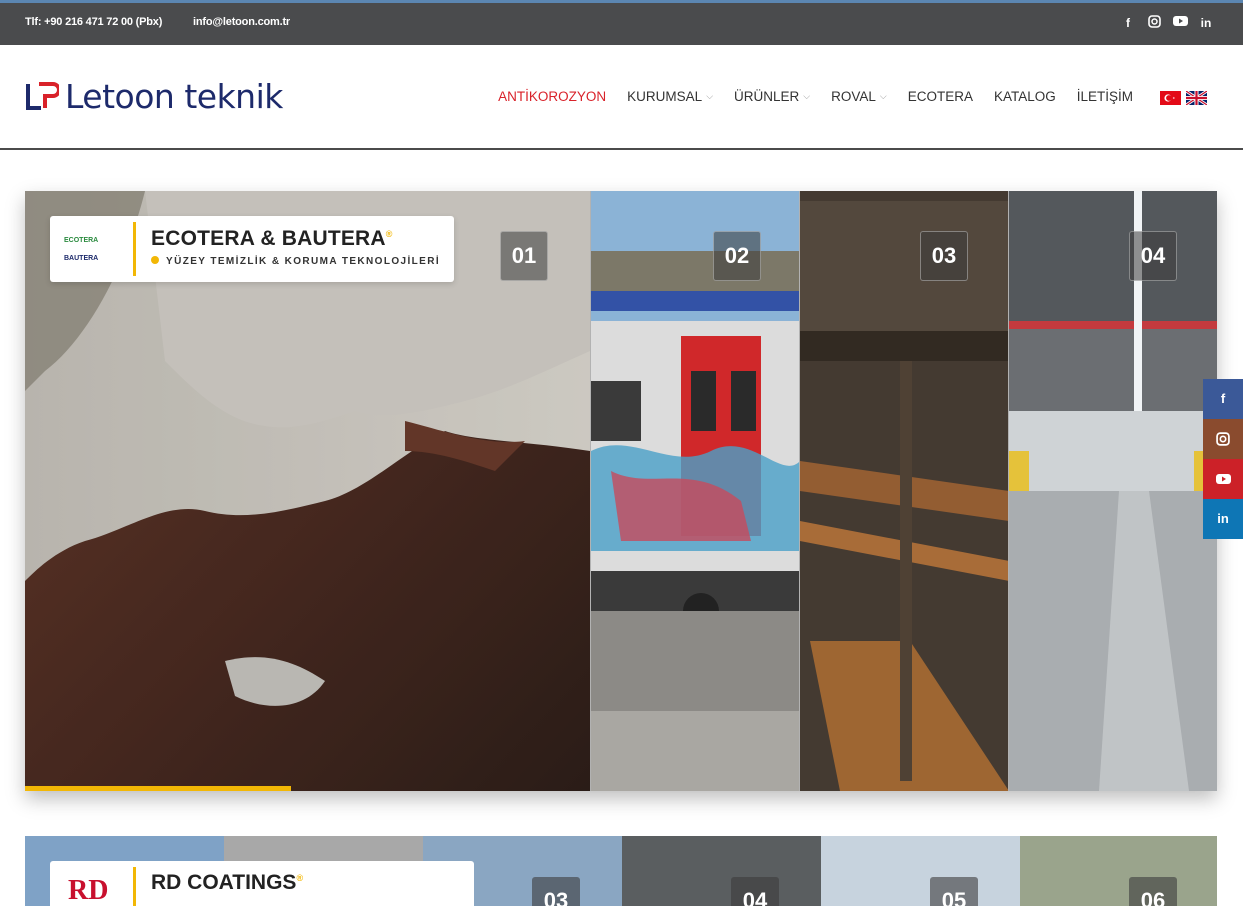 This screenshot has width=1243, height=906. Describe the element at coordinates (227, 882) in the screenshot. I see `slide2-title: RD COATINGS®` at that location.